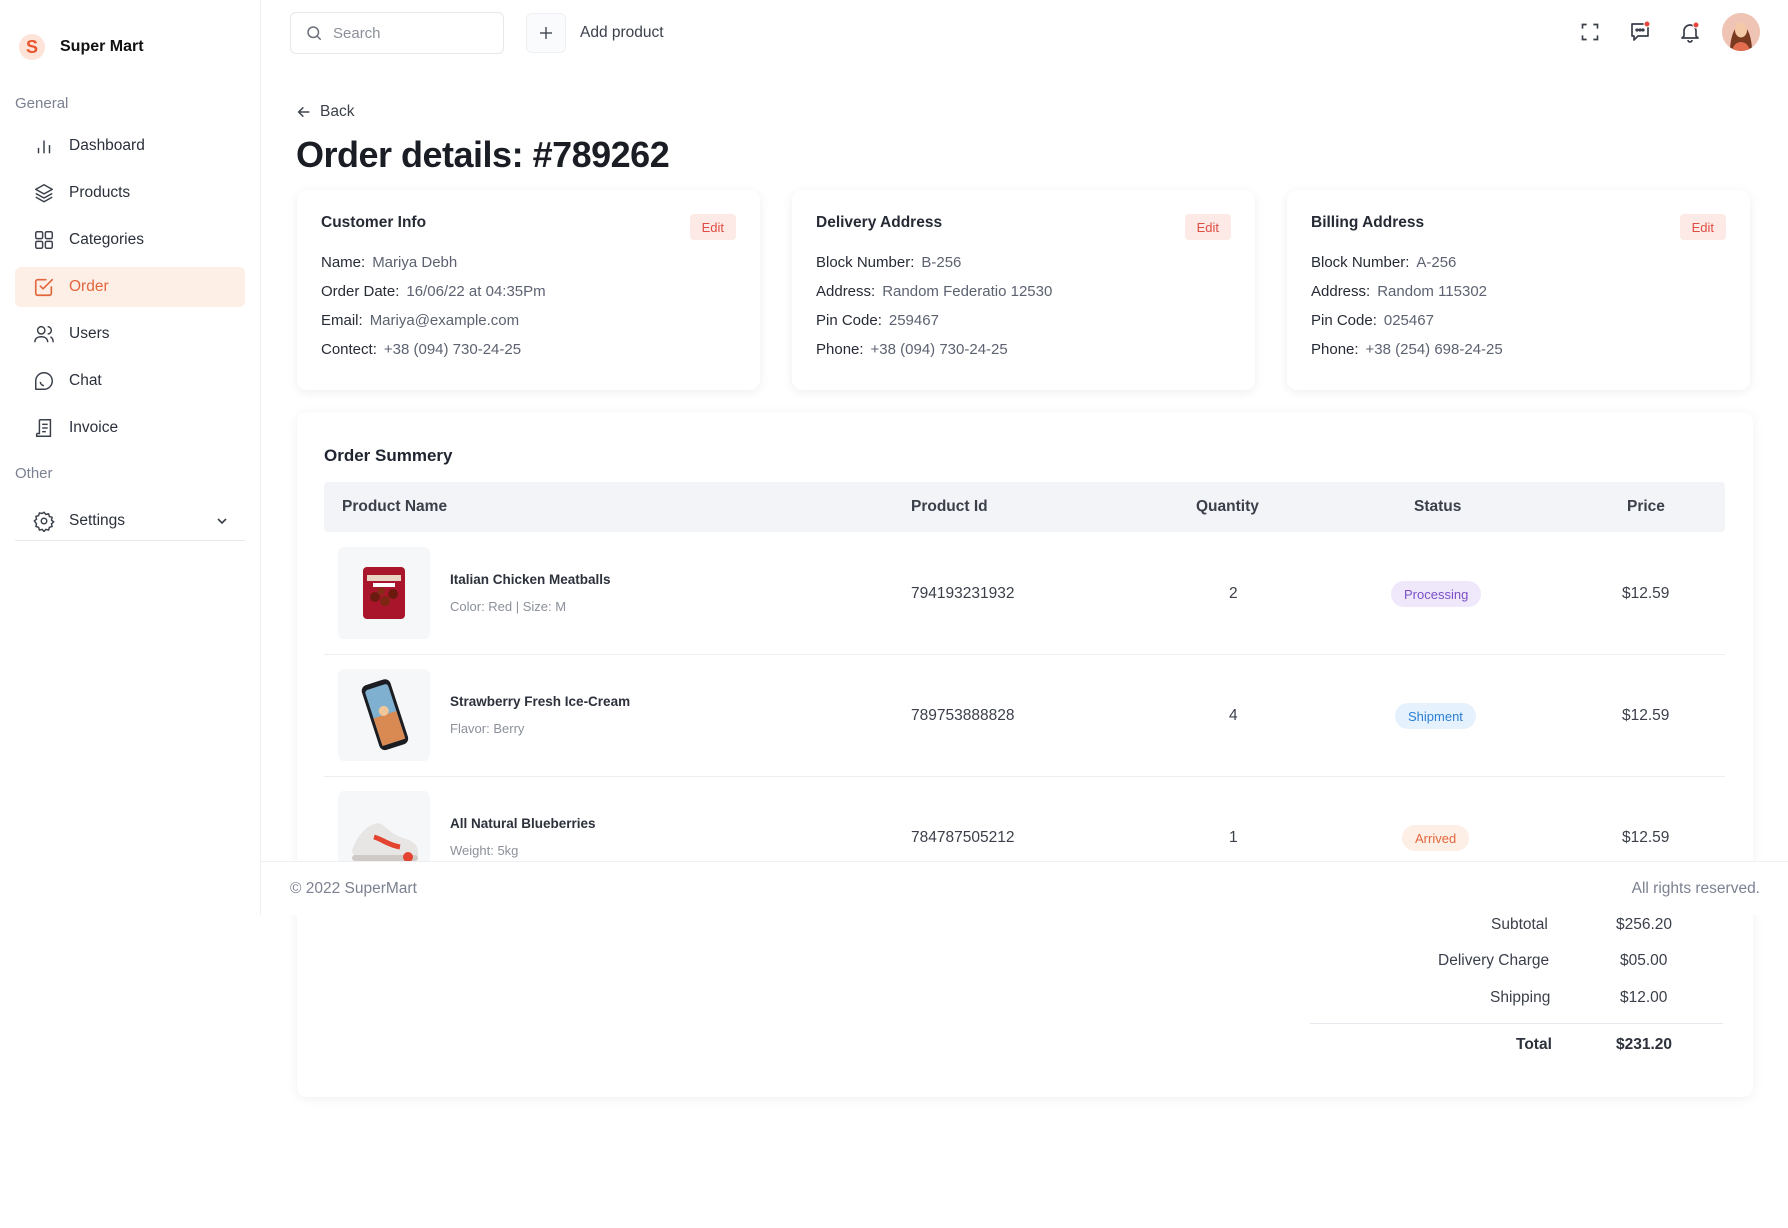 This screenshot has width=1788, height=1228. Describe the element at coordinates (528, 349) in the screenshot. I see `info-row: Contect: +38 (094) 730-24-25` at that location.